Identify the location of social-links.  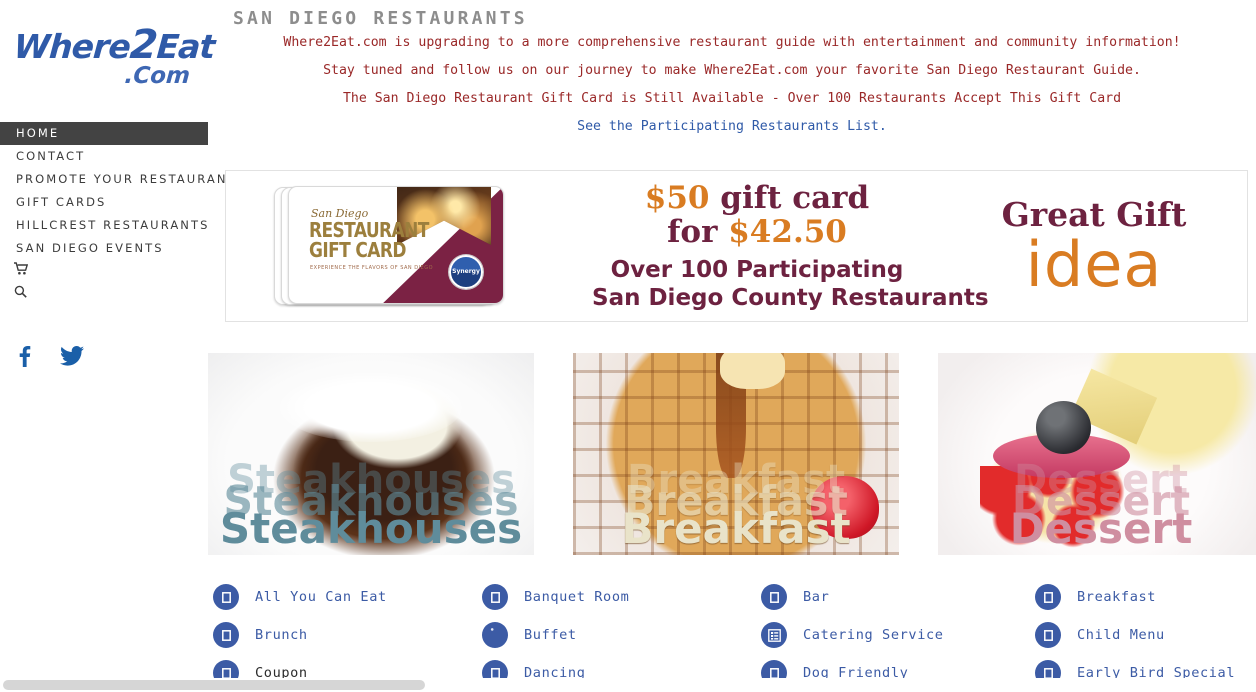
(49, 356).